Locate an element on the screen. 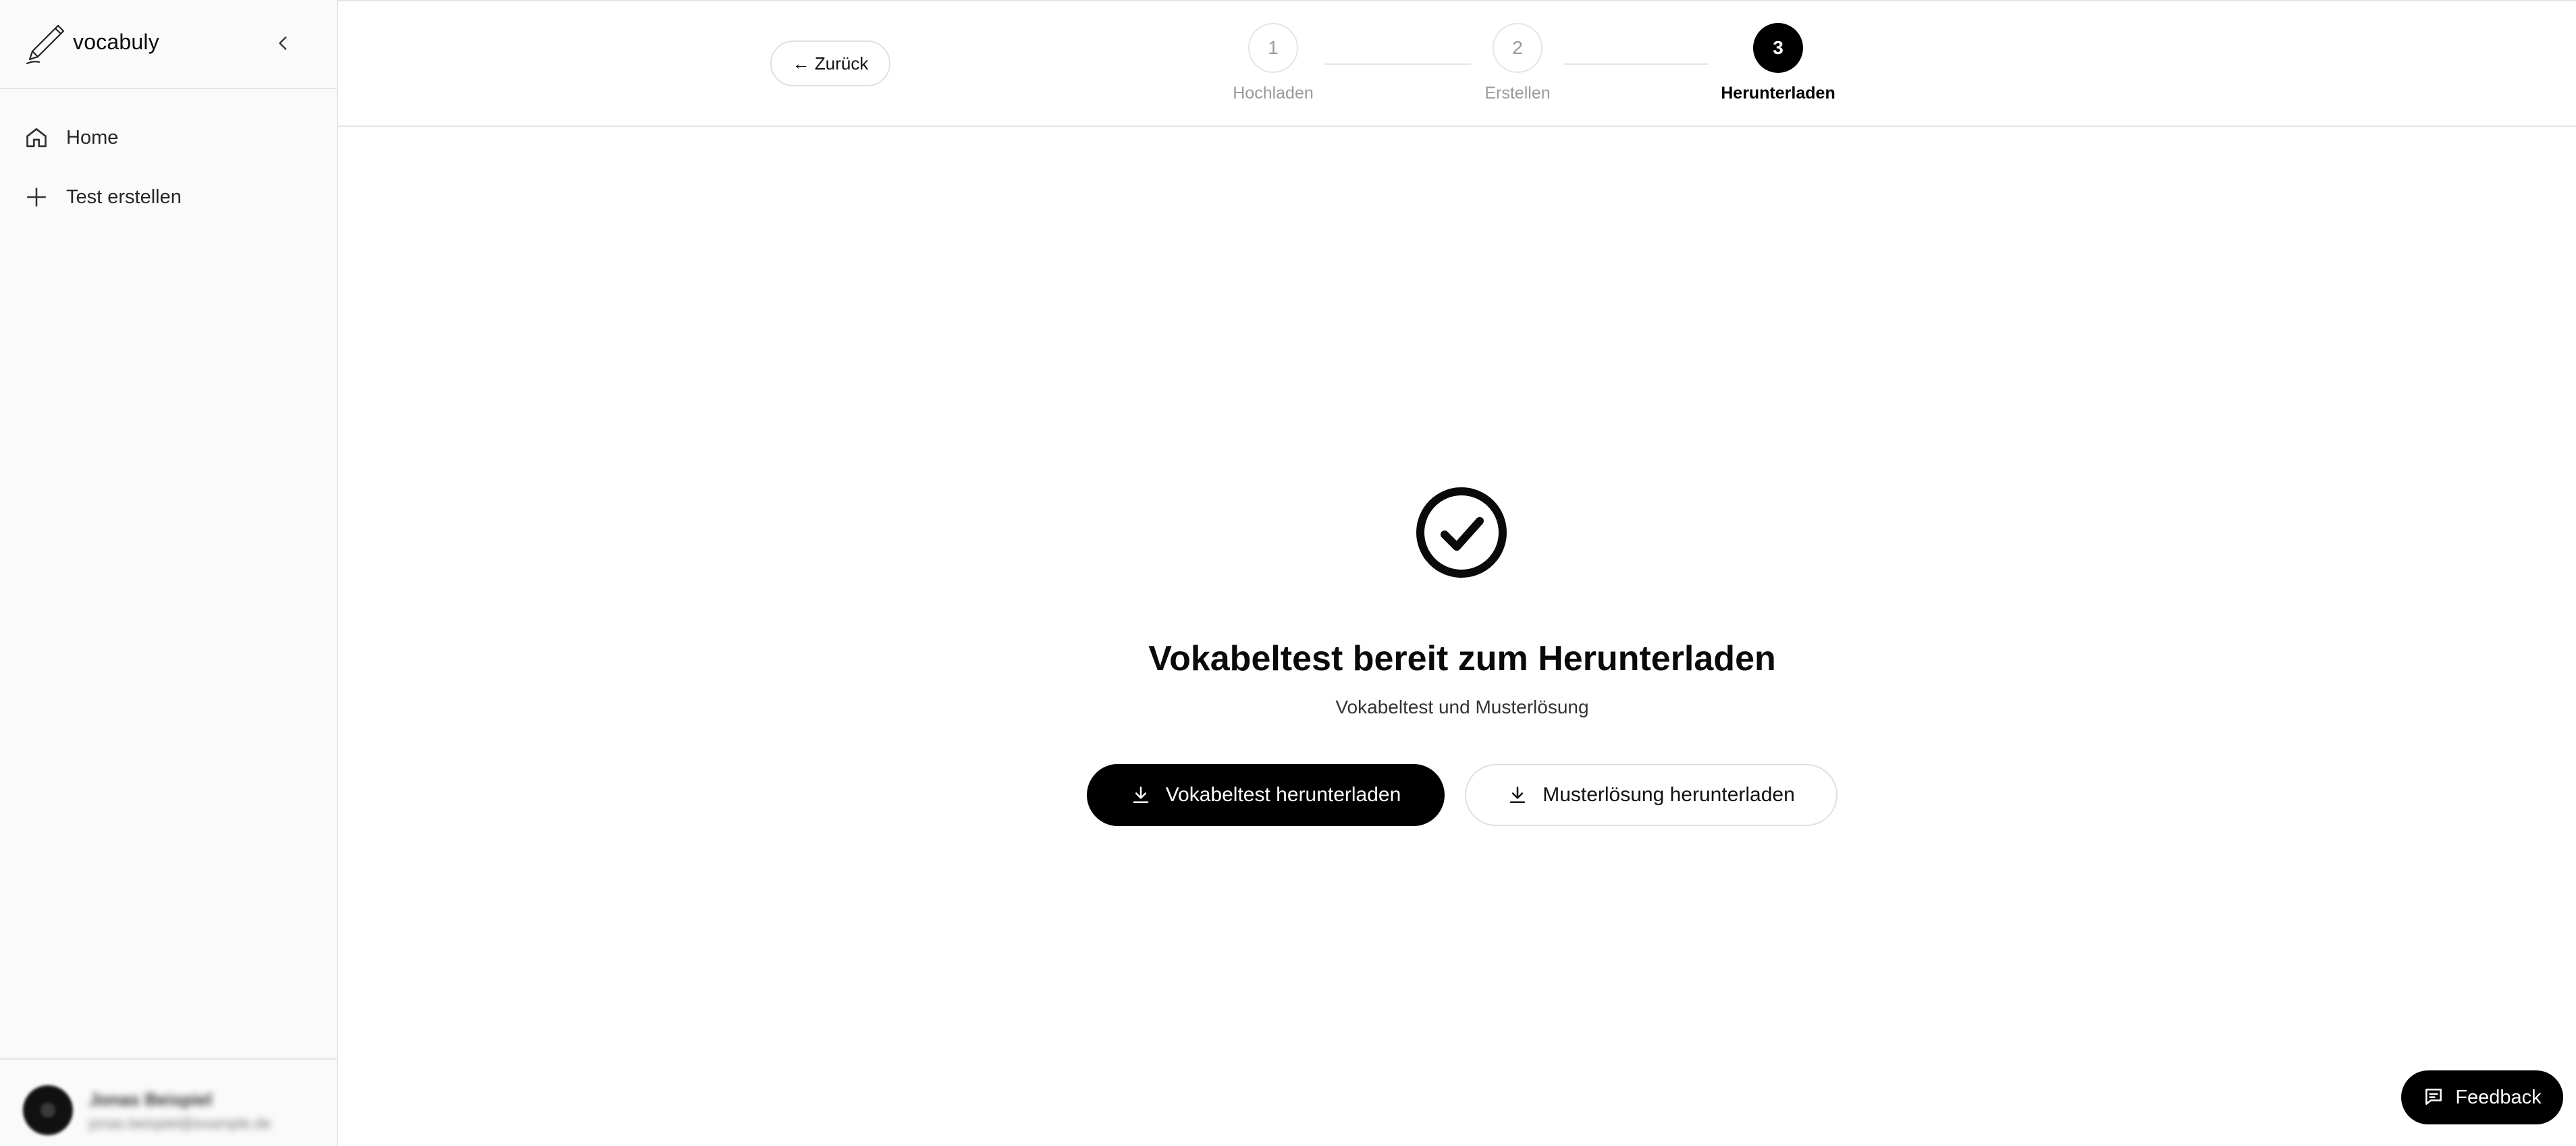  plus-icon is located at coordinates (36, 198).